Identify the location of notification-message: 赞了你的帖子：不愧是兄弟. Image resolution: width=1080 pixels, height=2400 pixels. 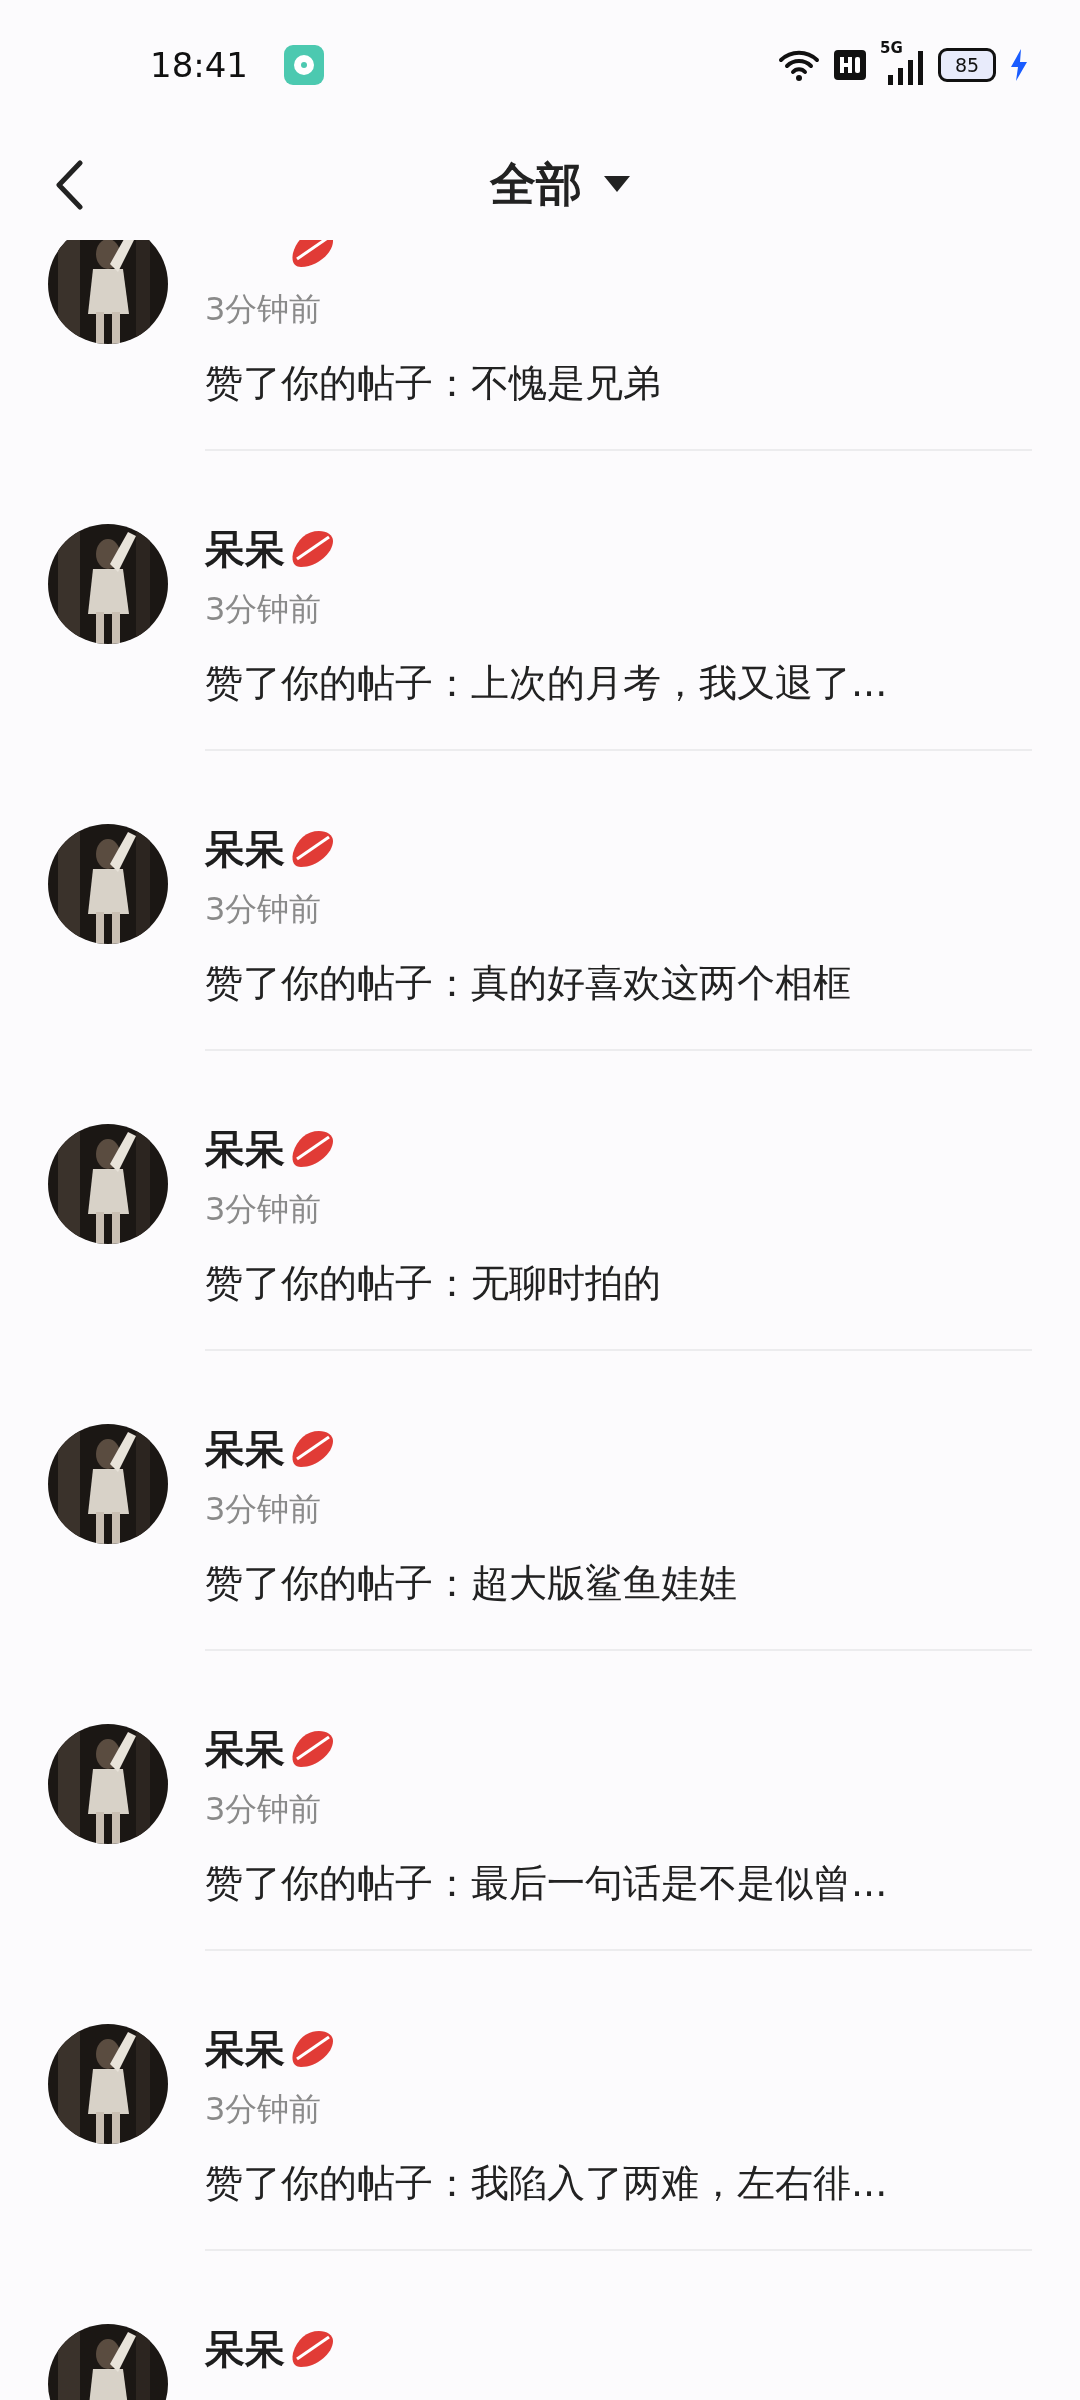
(618, 383).